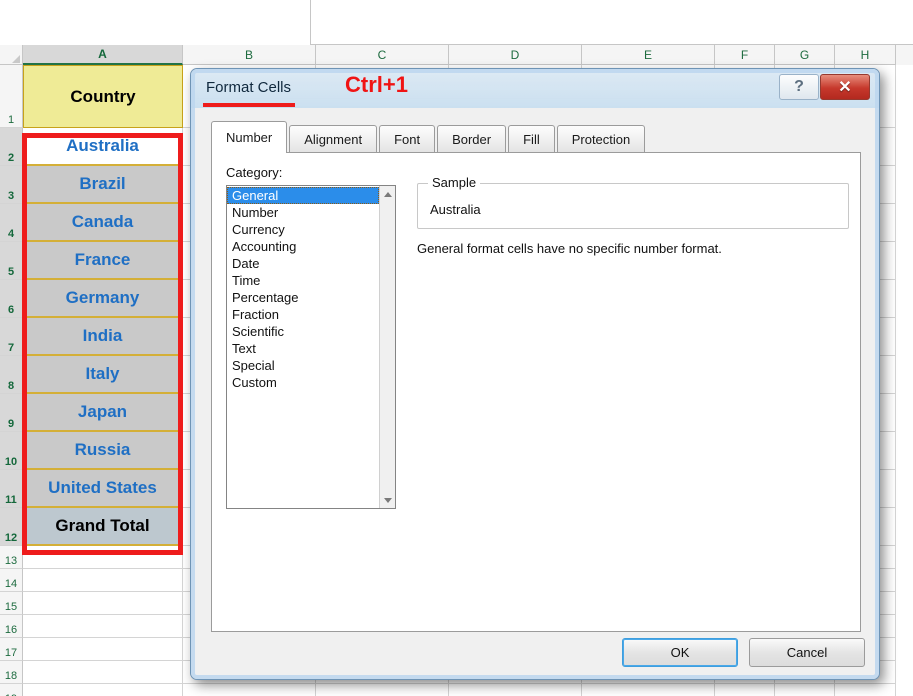 This screenshot has height=696, width=913. Describe the element at coordinates (11, 223) in the screenshot. I see `row-header-4: 4` at that location.